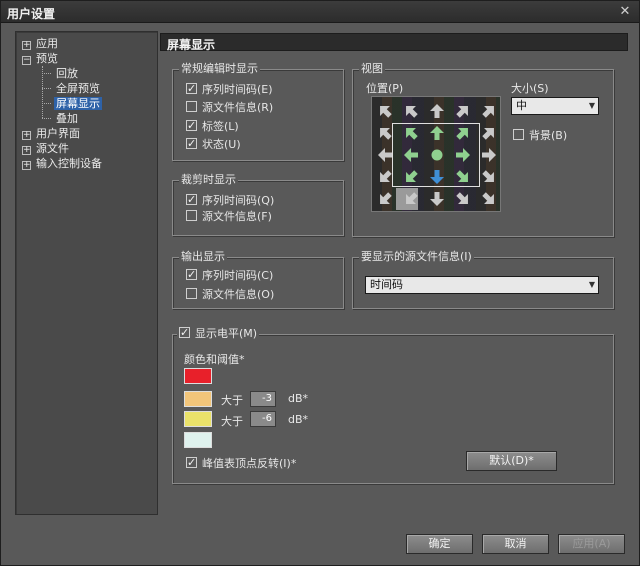  What do you see at coordinates (521, 105) in the screenshot?
I see `size-dropdown-value: 中` at bounding box center [521, 105].